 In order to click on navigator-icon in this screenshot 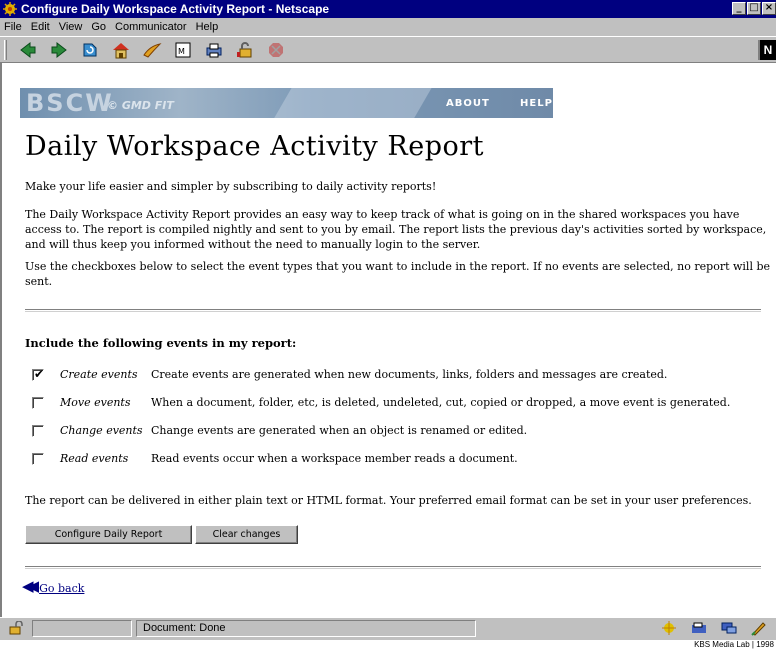, I will do `click(669, 628)`.